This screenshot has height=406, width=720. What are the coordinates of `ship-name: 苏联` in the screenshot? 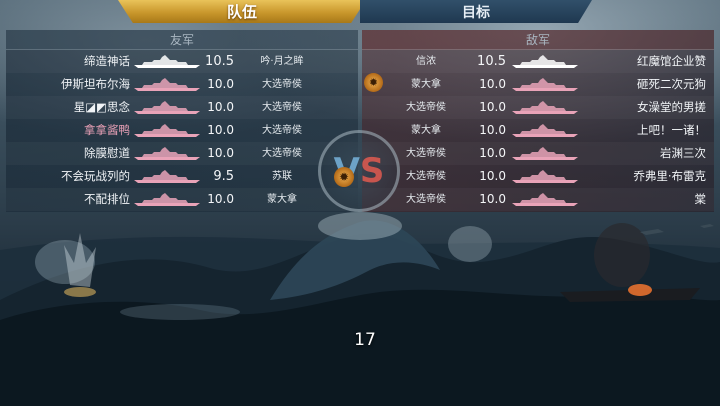 It's located at (282, 176).